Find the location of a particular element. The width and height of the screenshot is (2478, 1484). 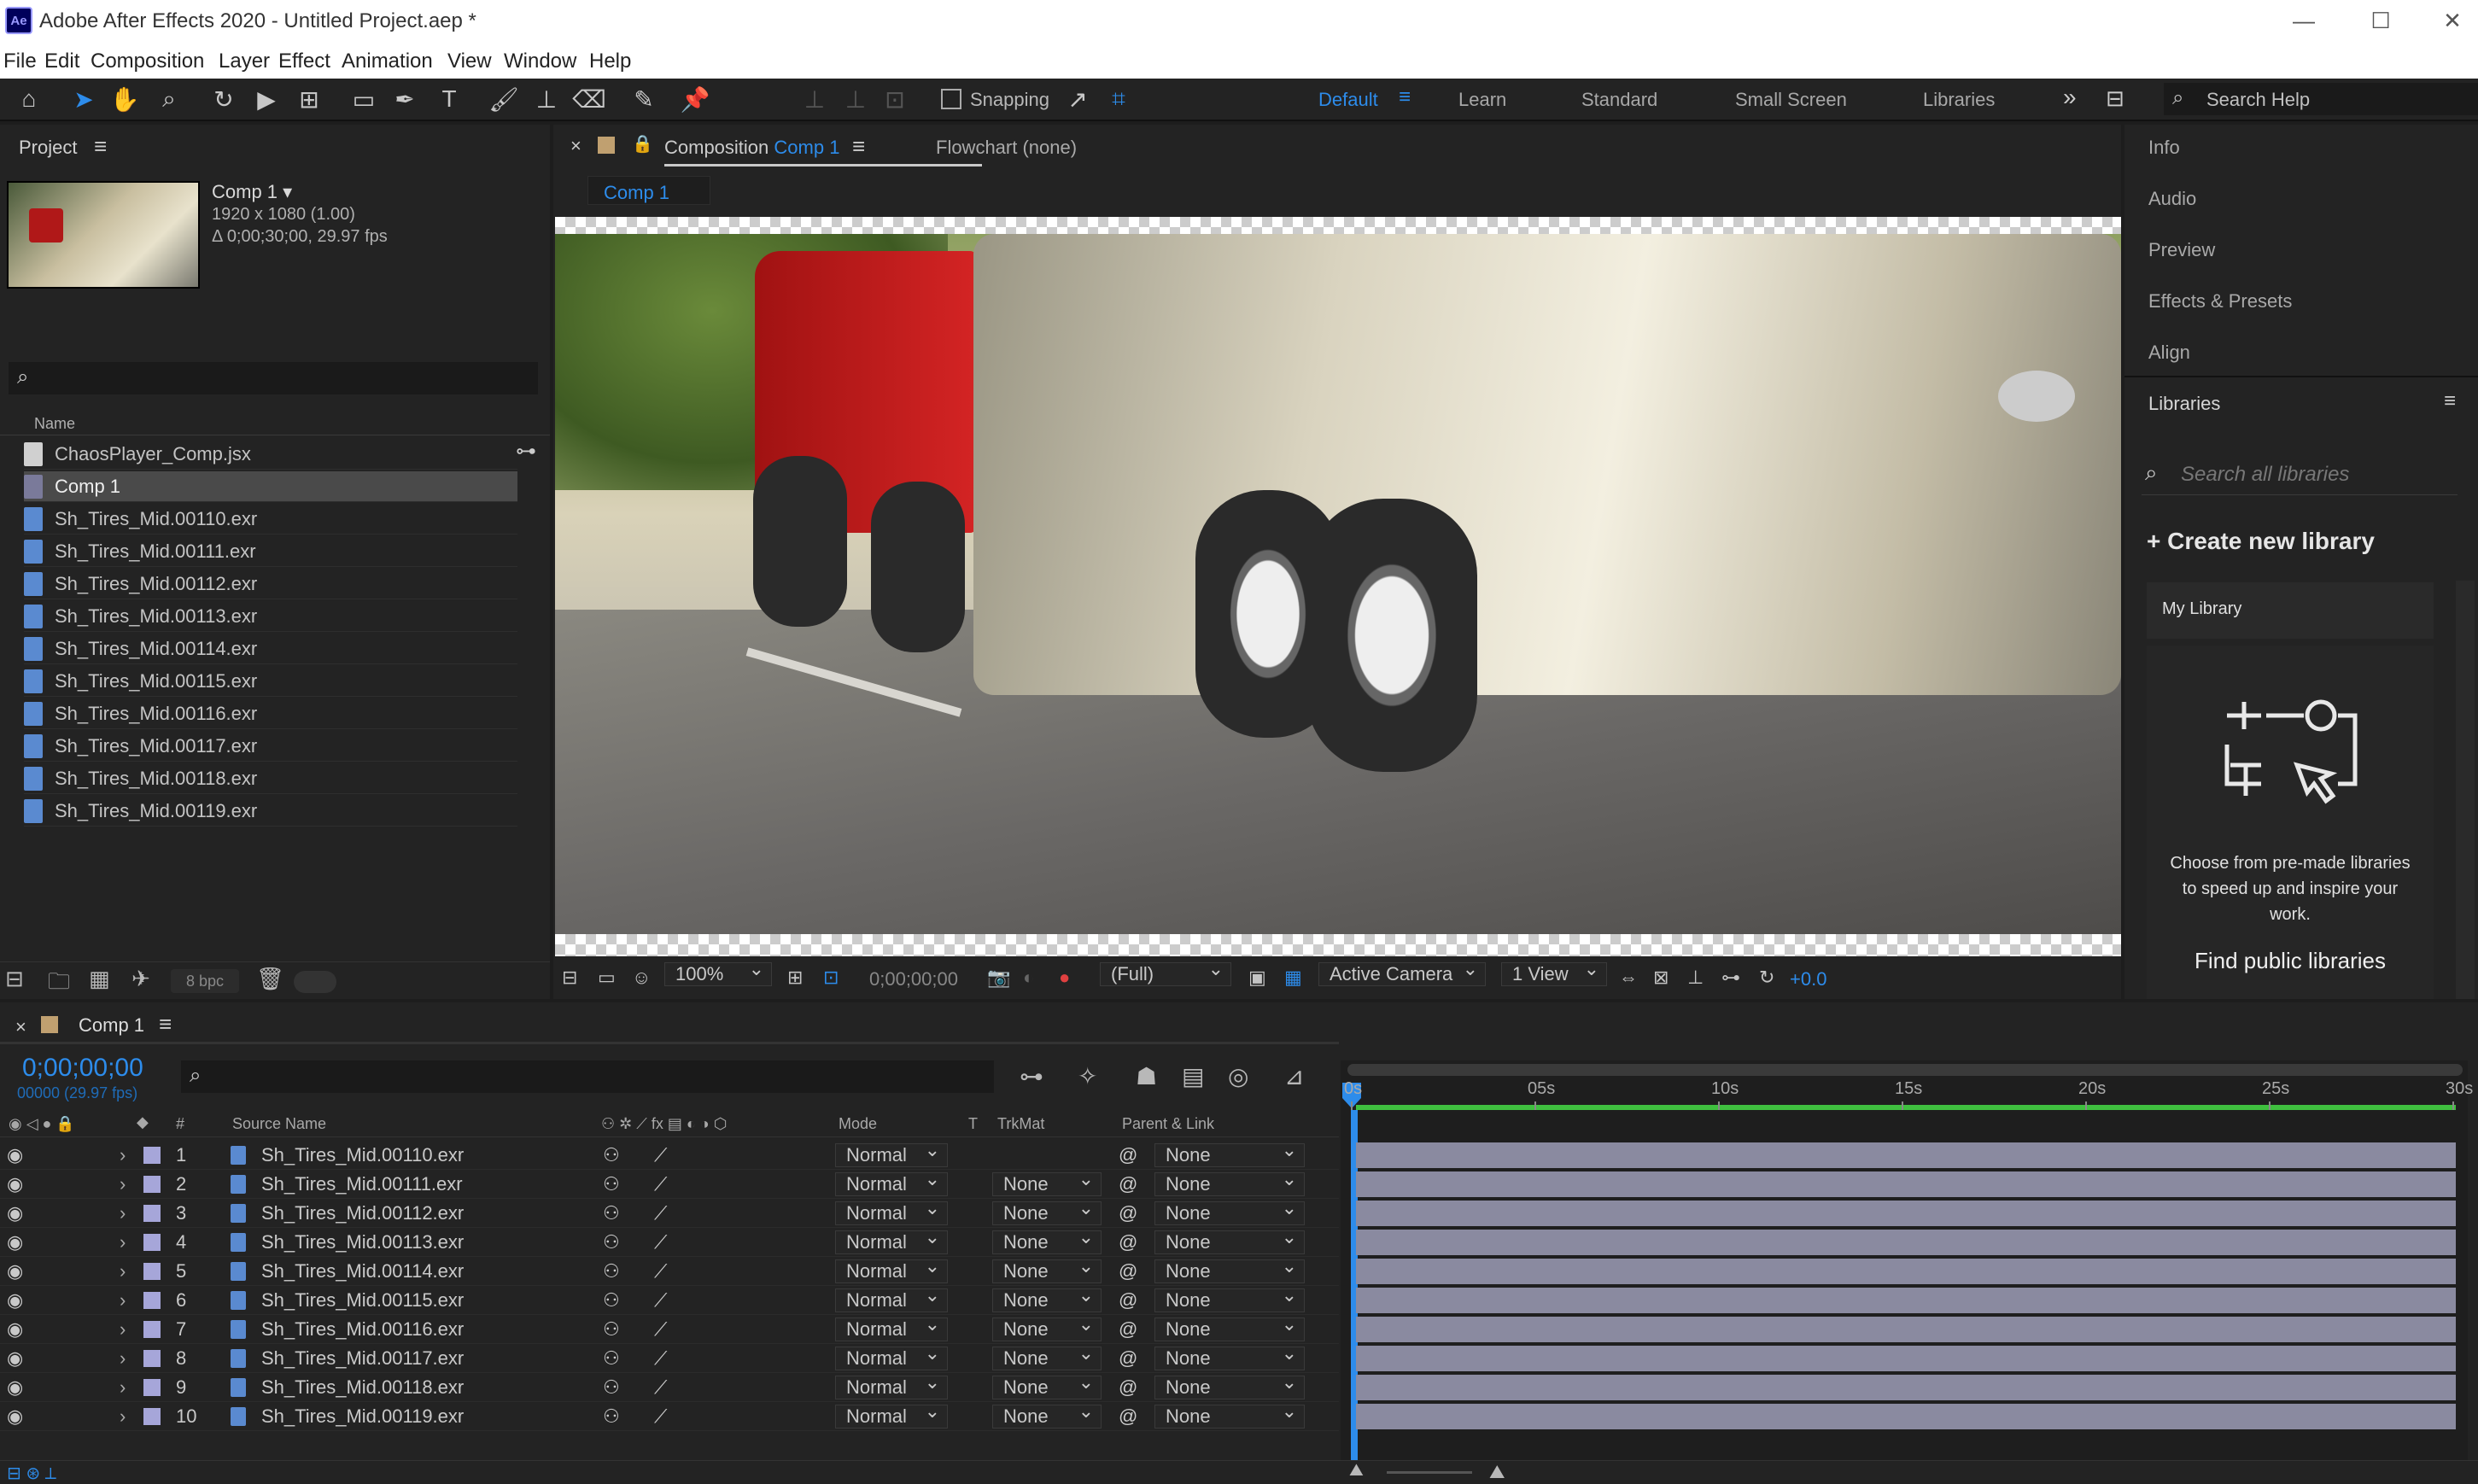

views-dropdown: 1 View is located at coordinates (1554, 972).